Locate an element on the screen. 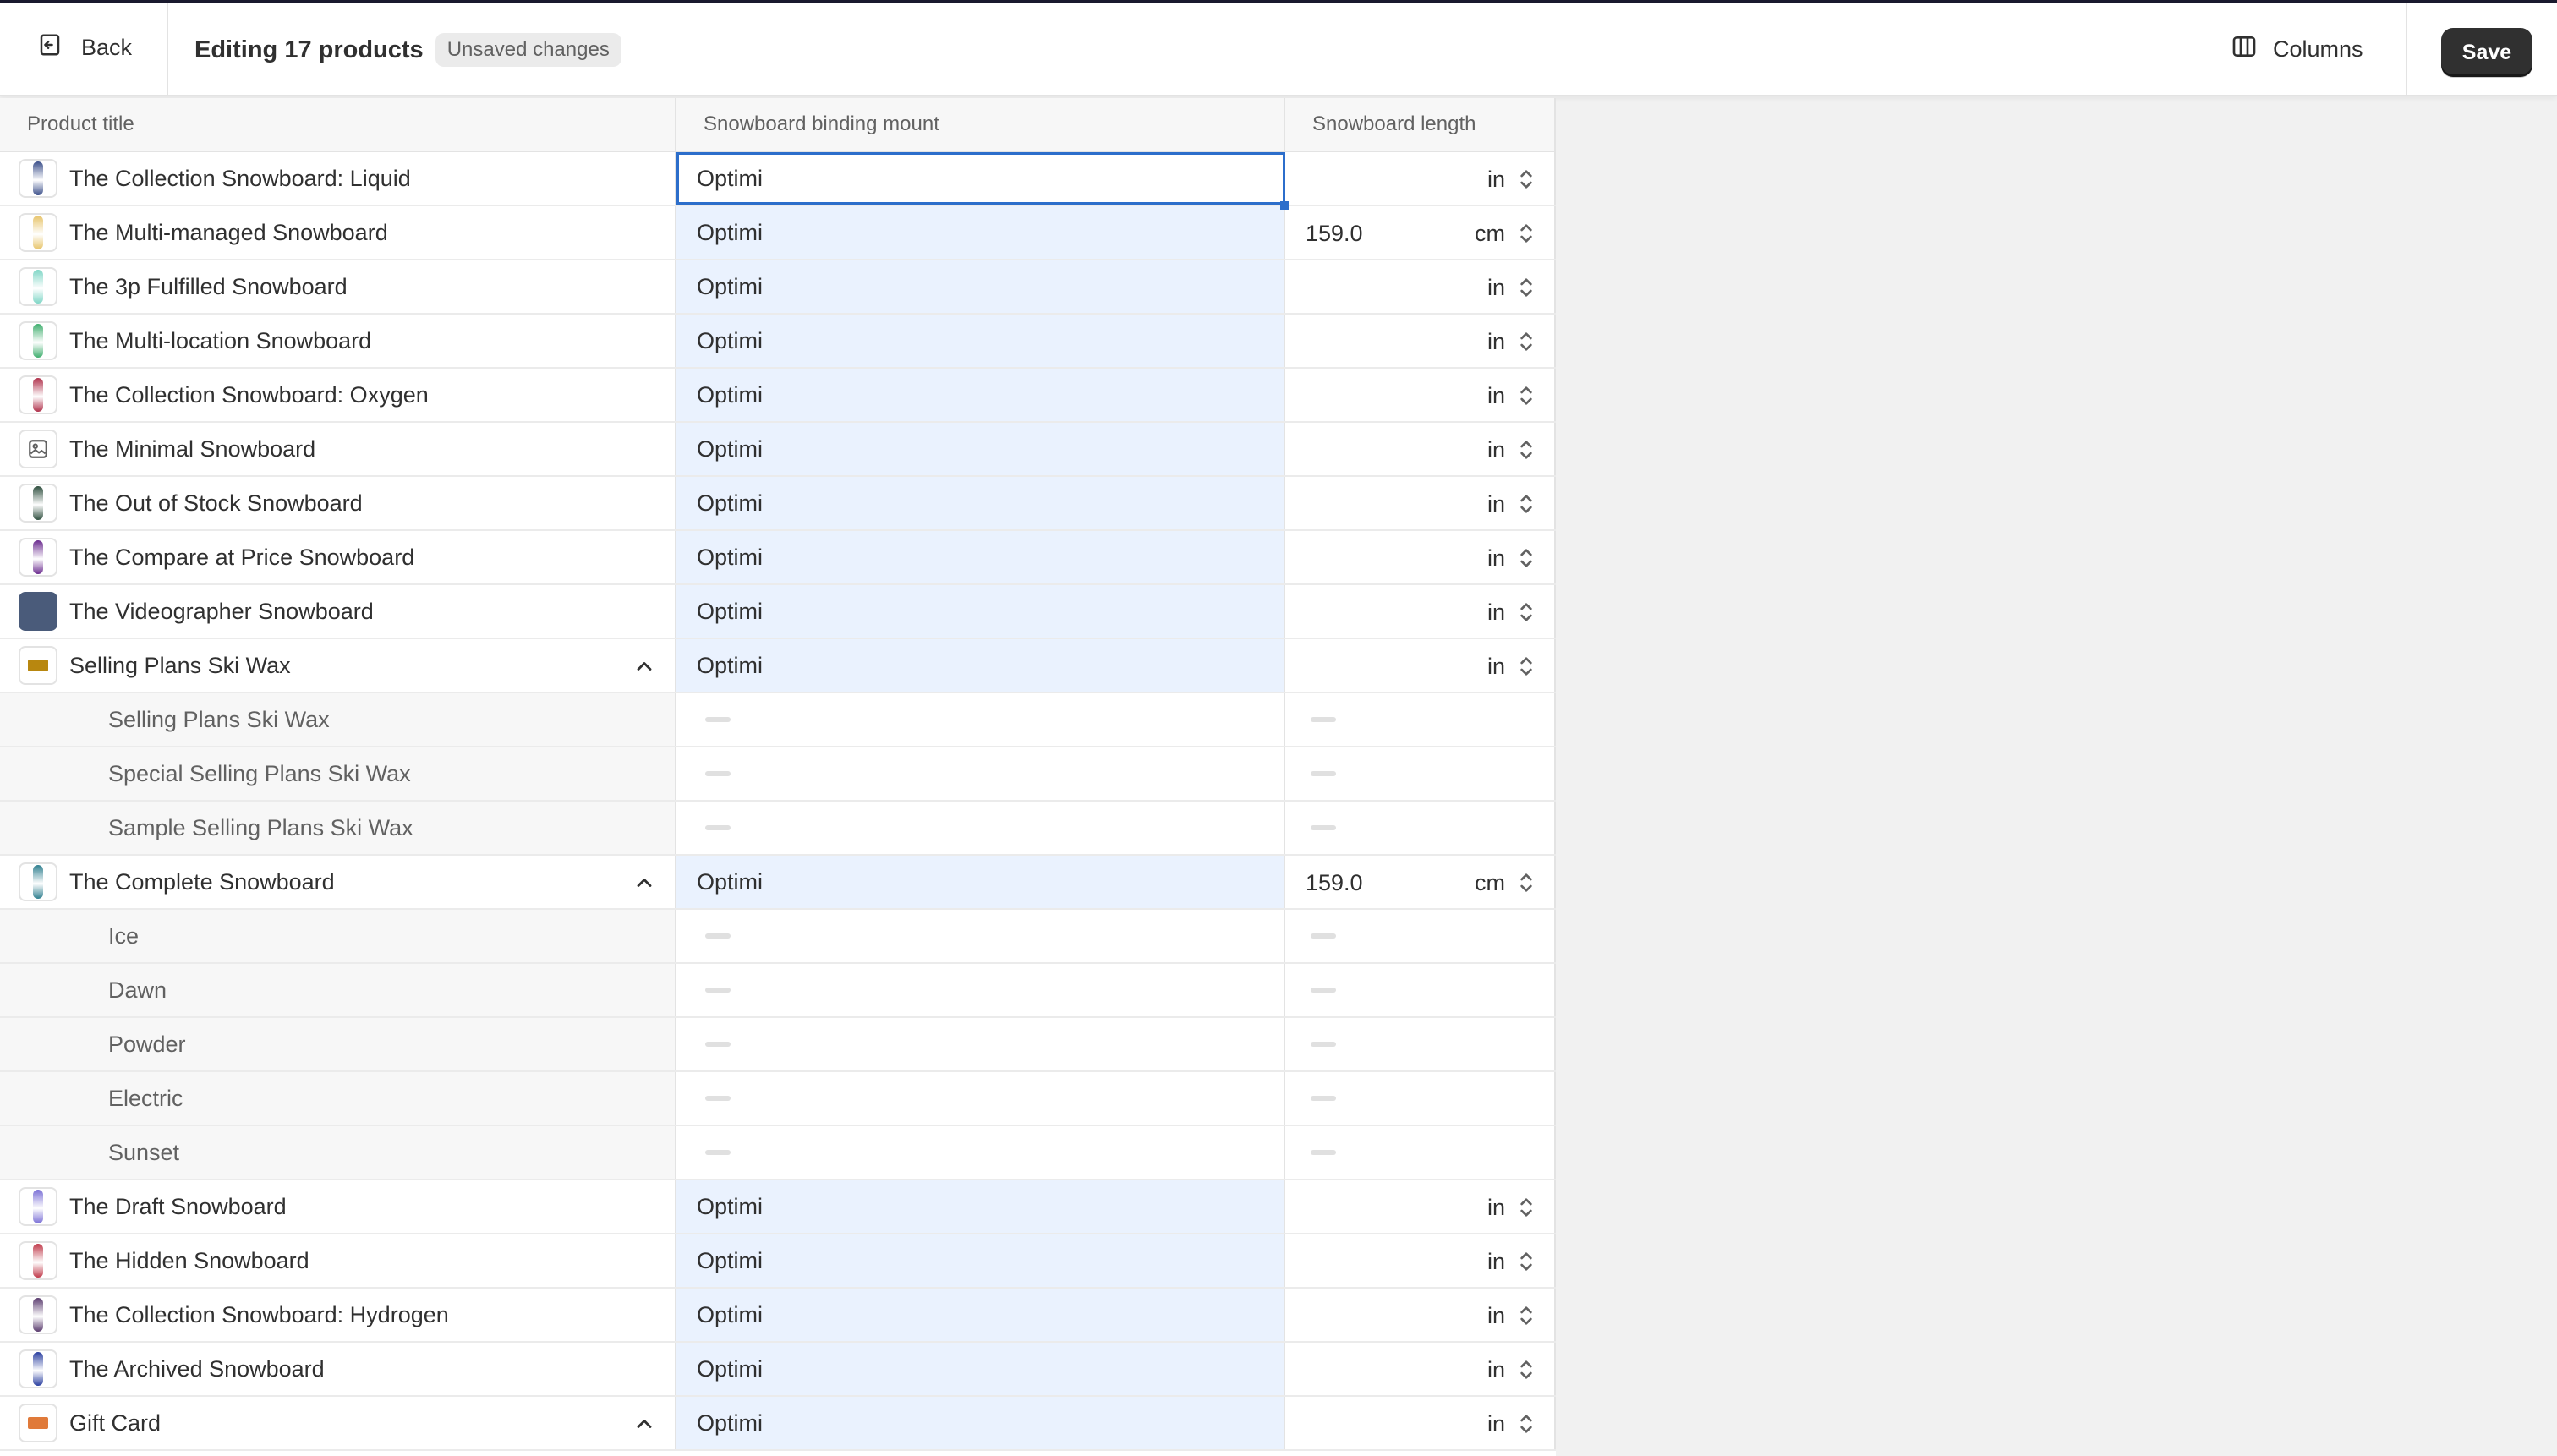  product-title-cell: The Hidden Snowboard is located at coordinates (338, 1260).